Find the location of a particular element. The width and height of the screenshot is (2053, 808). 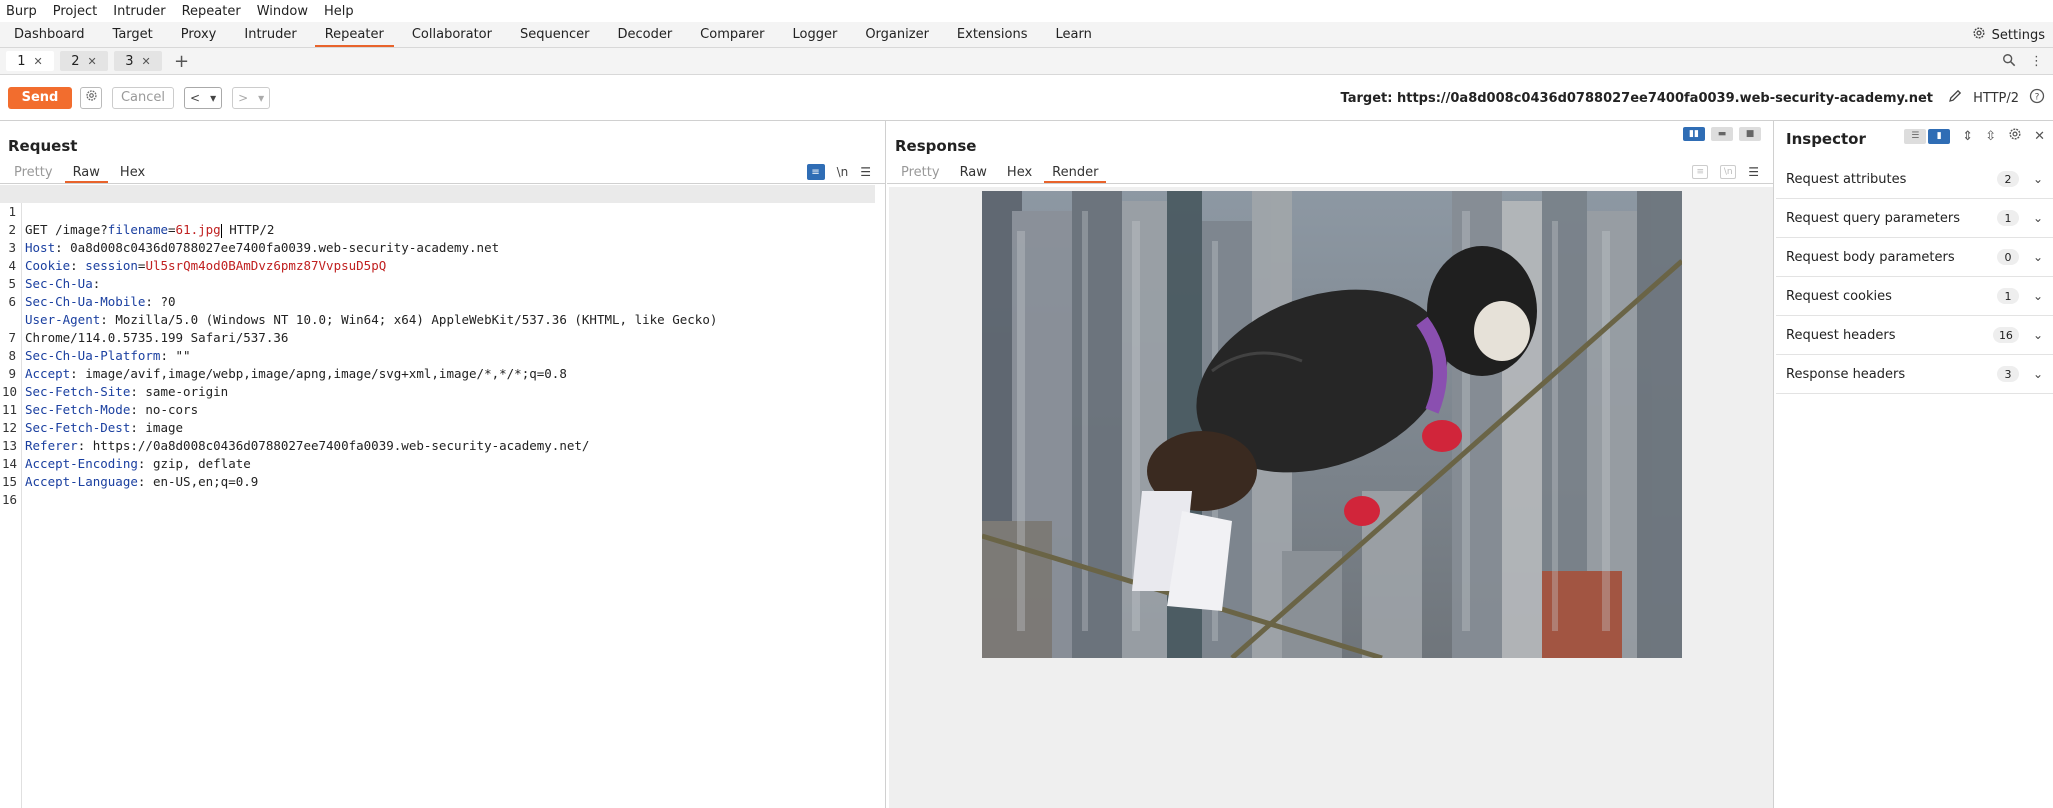

inspector-section-request-headers: Request headers 16 ⌄ is located at coordinates (1914, 335).